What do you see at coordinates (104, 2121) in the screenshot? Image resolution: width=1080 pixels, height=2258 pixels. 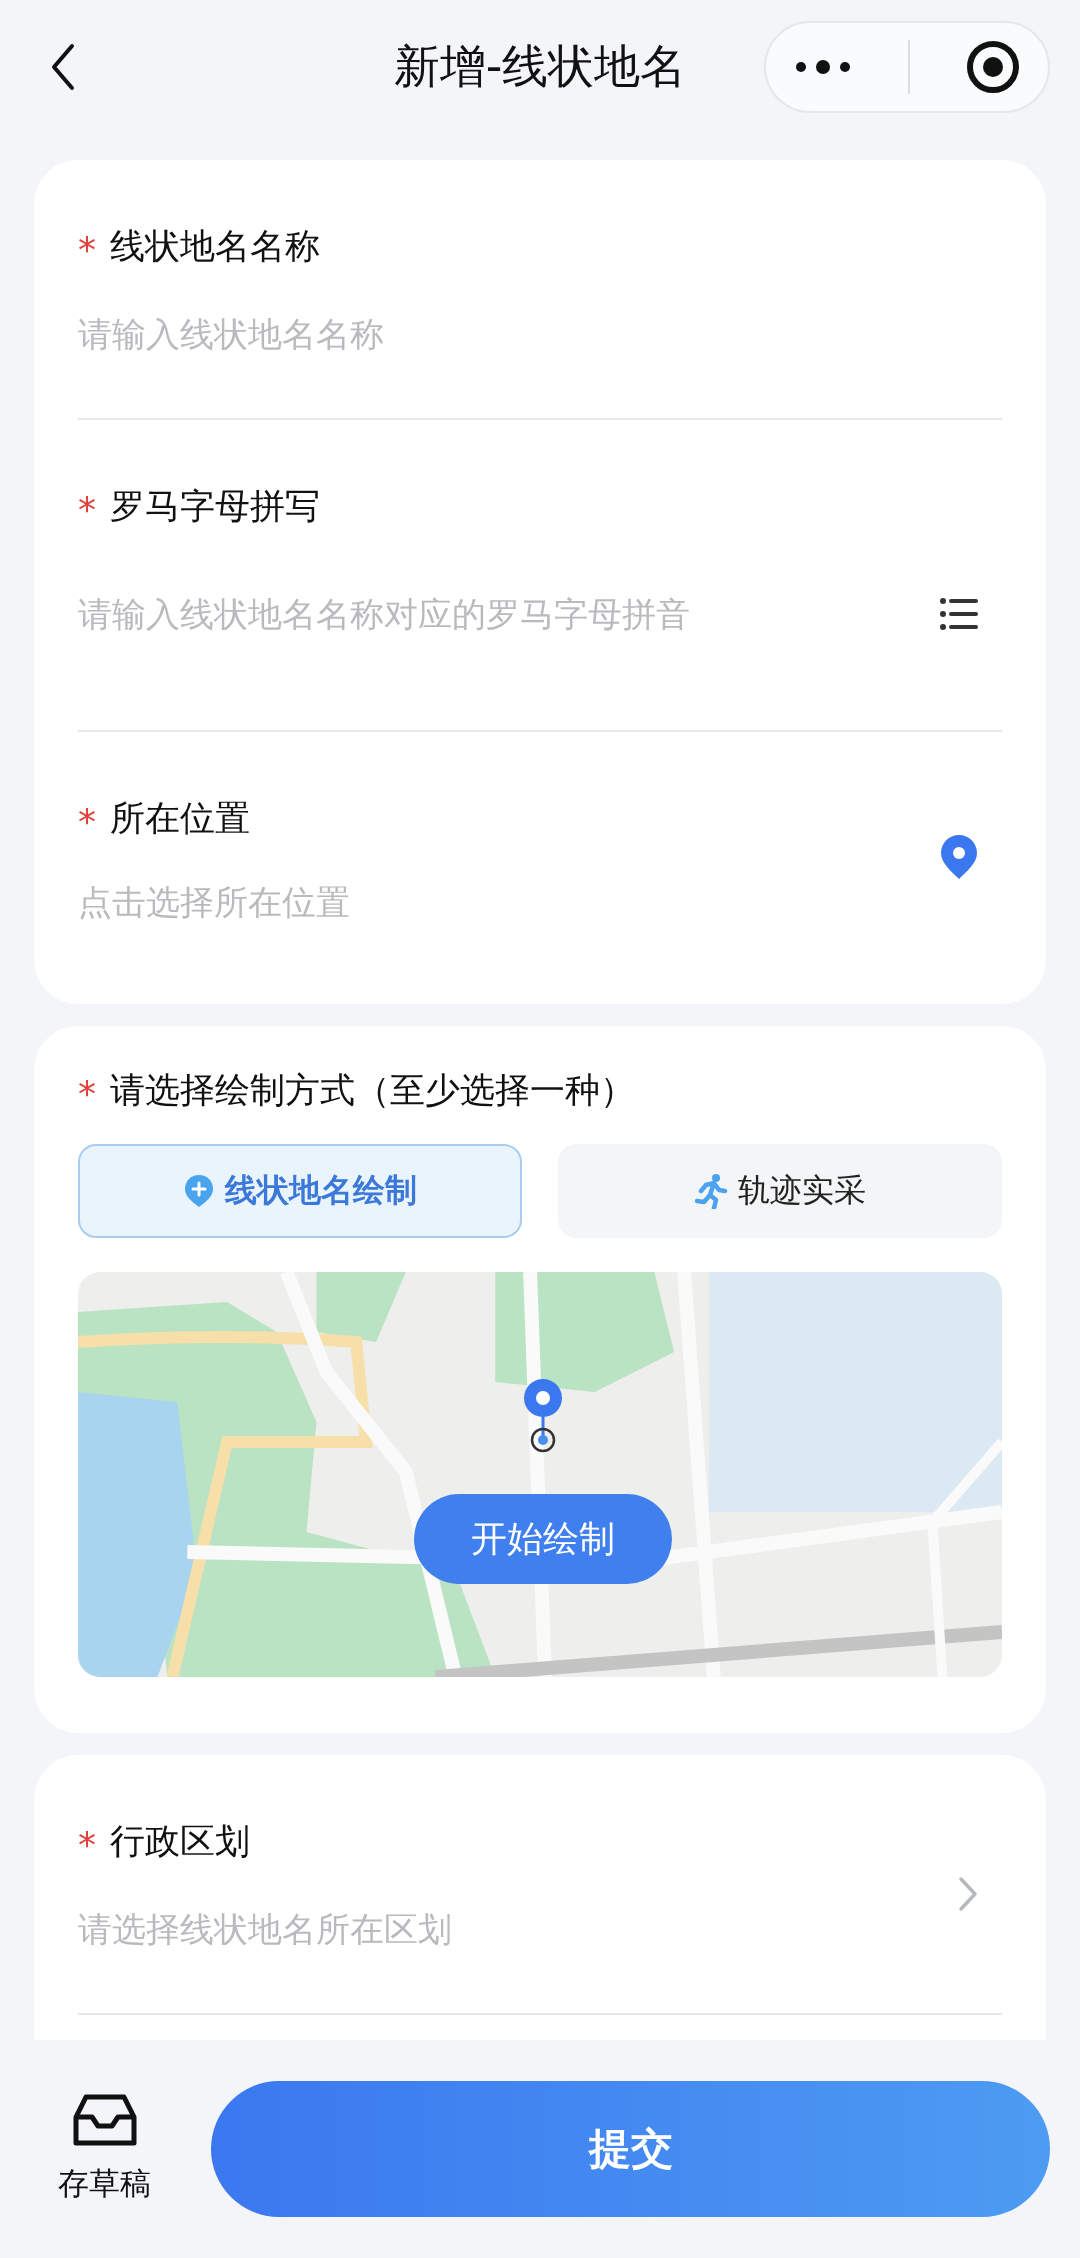 I see `inbox-icon` at bounding box center [104, 2121].